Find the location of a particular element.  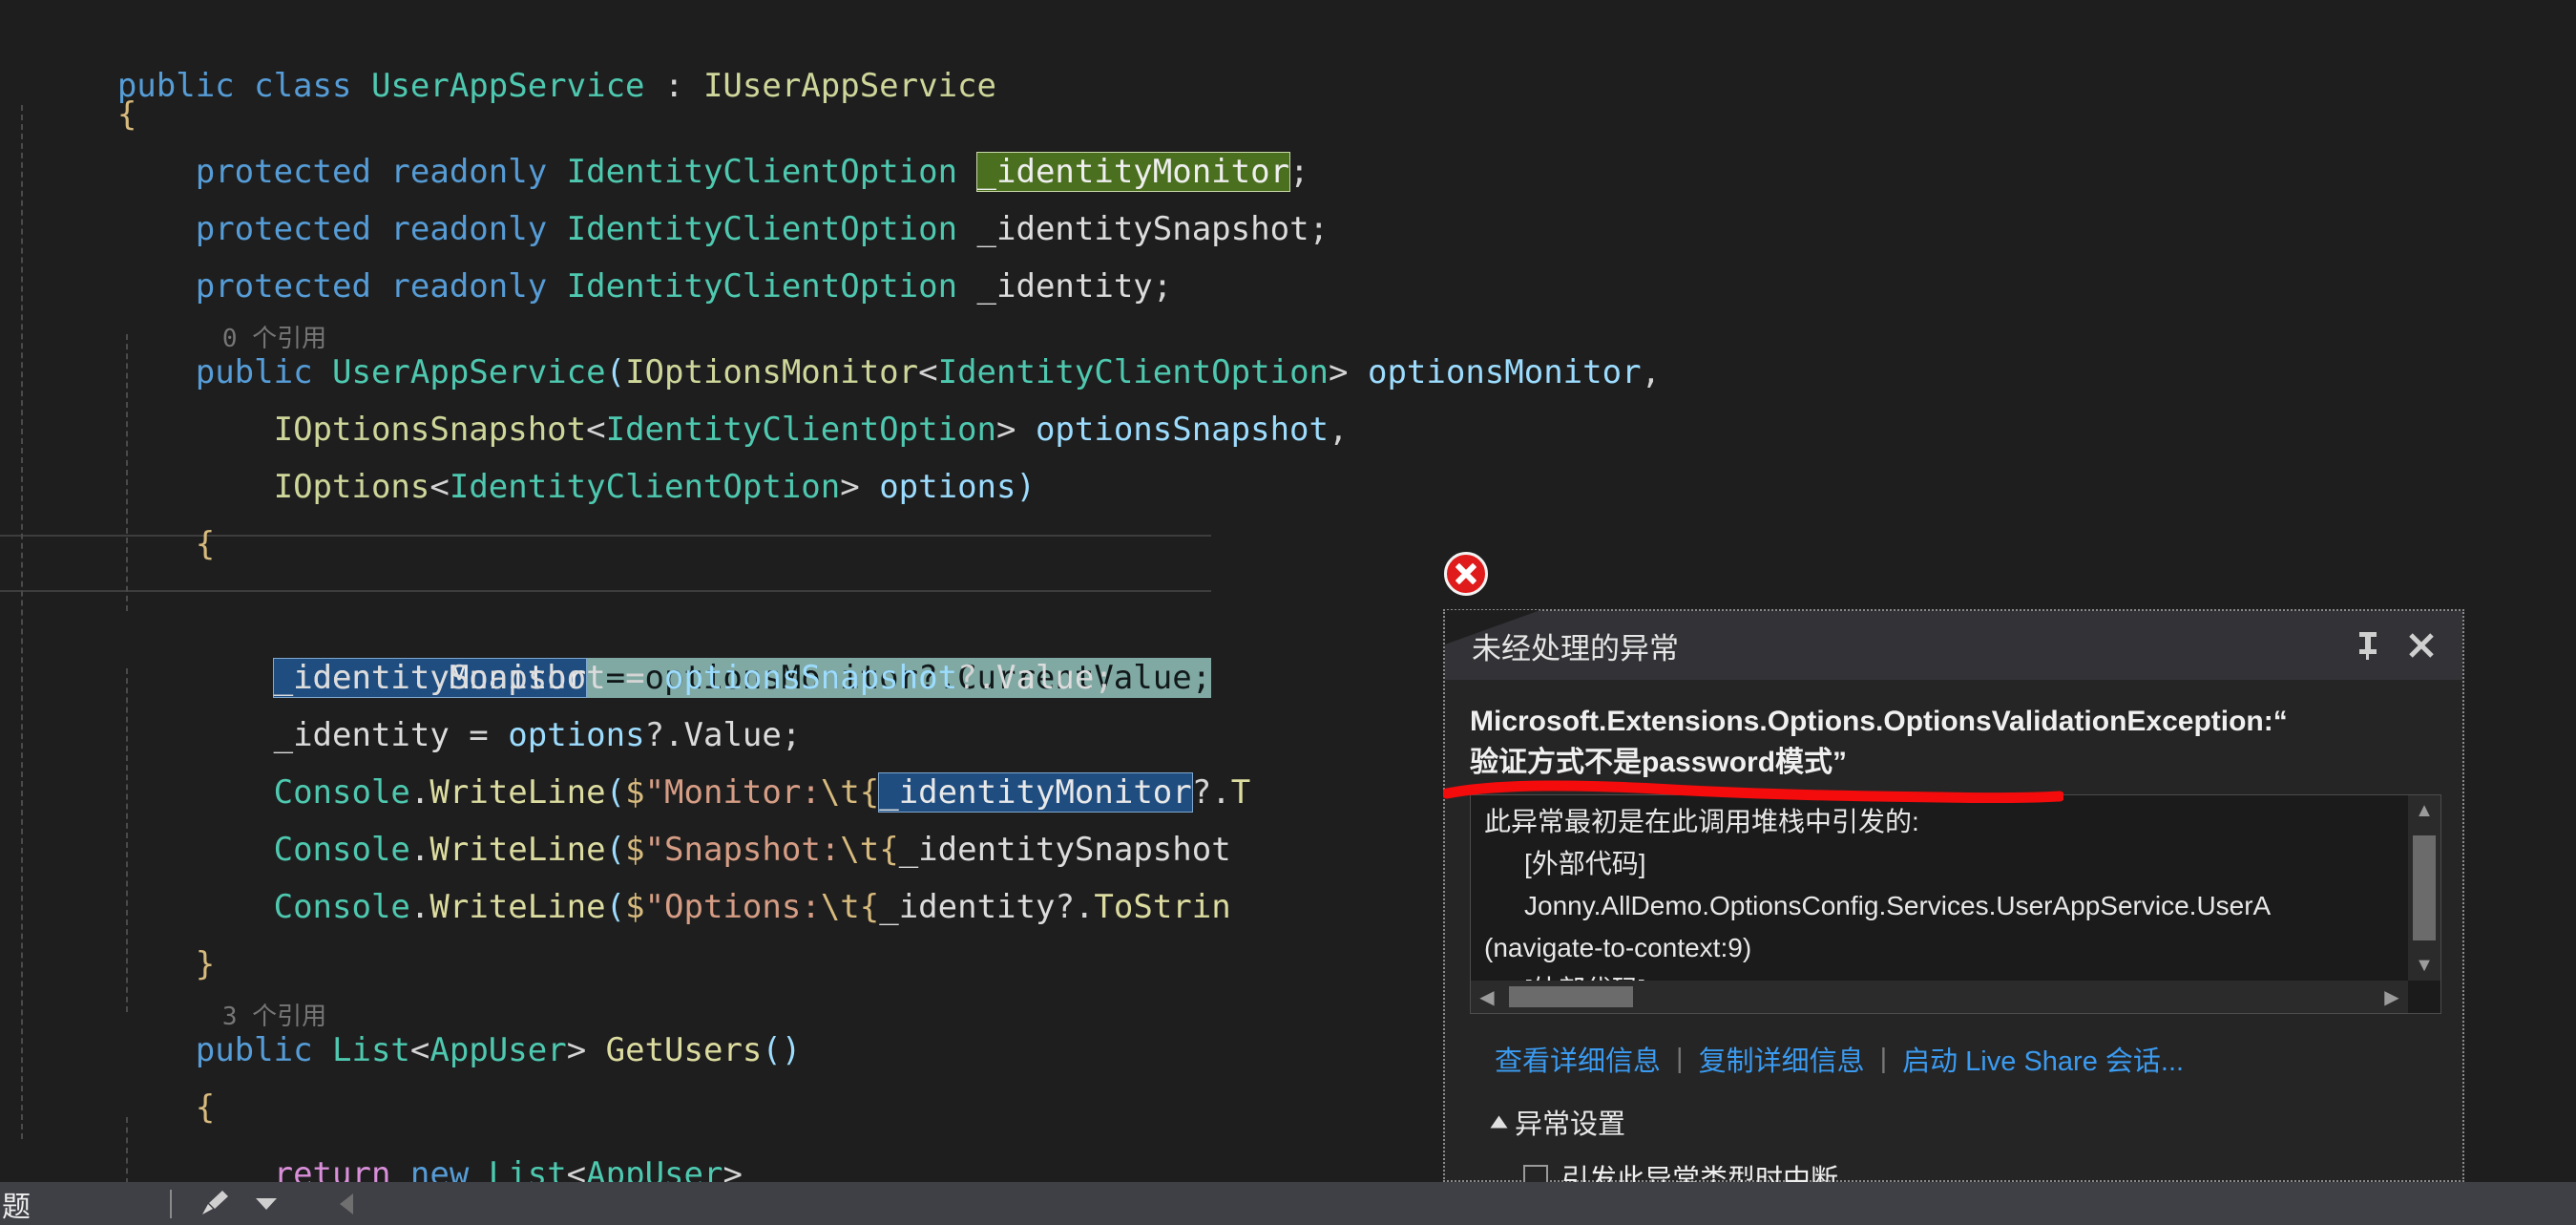

code-line: return new List<AppUser> is located at coordinates (371, 1135).